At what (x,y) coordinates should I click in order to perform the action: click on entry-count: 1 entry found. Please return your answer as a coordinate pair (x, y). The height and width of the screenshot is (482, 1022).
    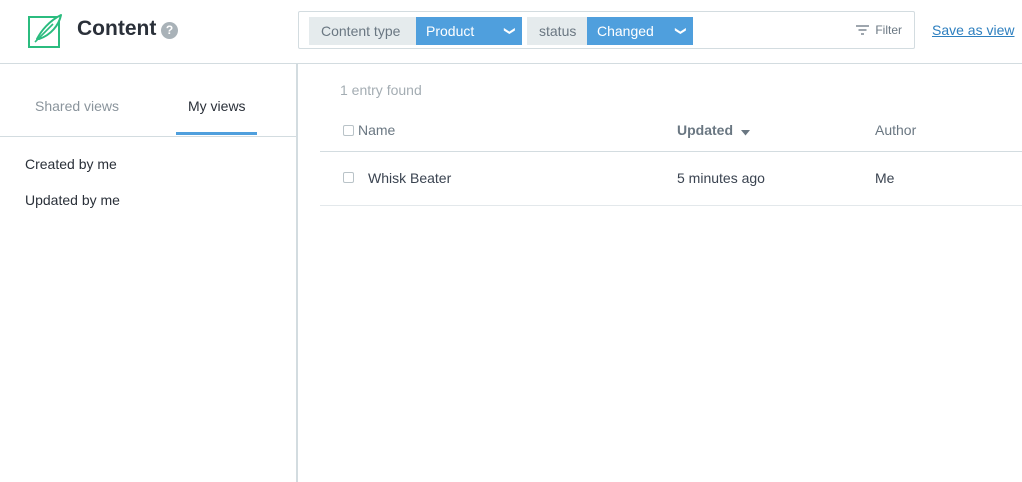
    Looking at the image, I should click on (381, 90).